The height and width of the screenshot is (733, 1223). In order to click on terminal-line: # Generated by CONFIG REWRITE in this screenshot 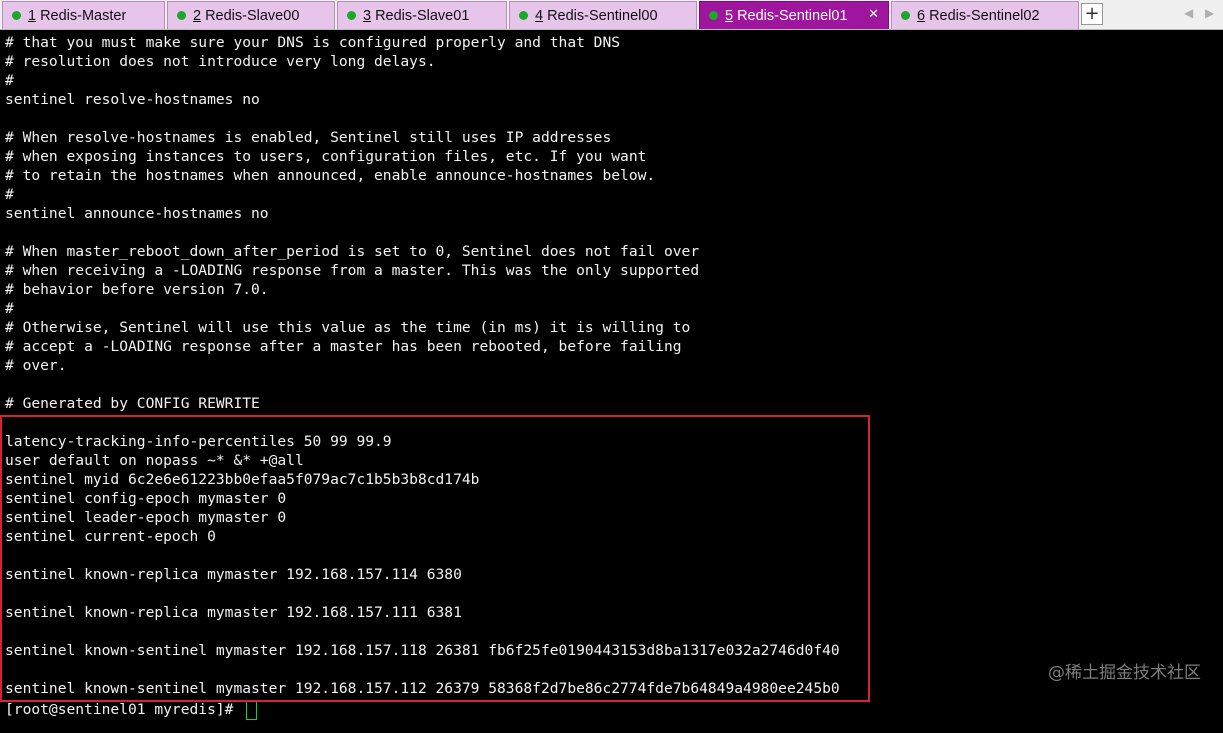, I will do `click(132, 403)`.